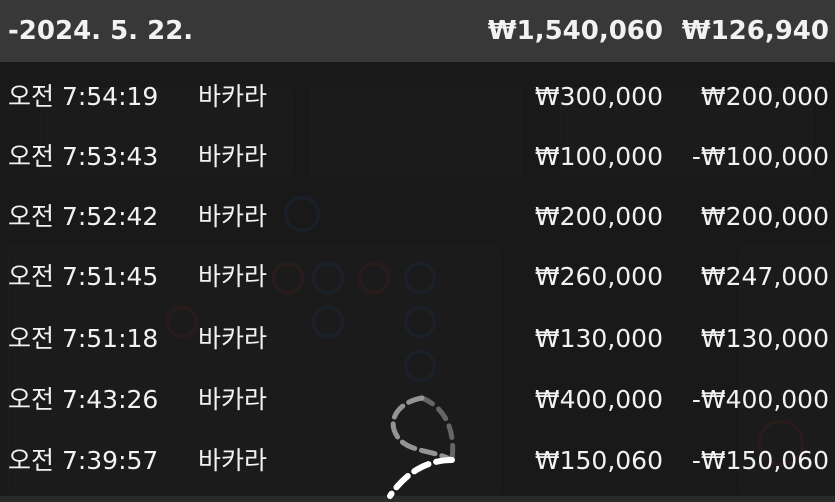 The height and width of the screenshot is (502, 835). Describe the element at coordinates (417, 217) in the screenshot. I see `history-row: 오전 7:52:42 바카라 ₩200,000 ₩200,000` at that location.